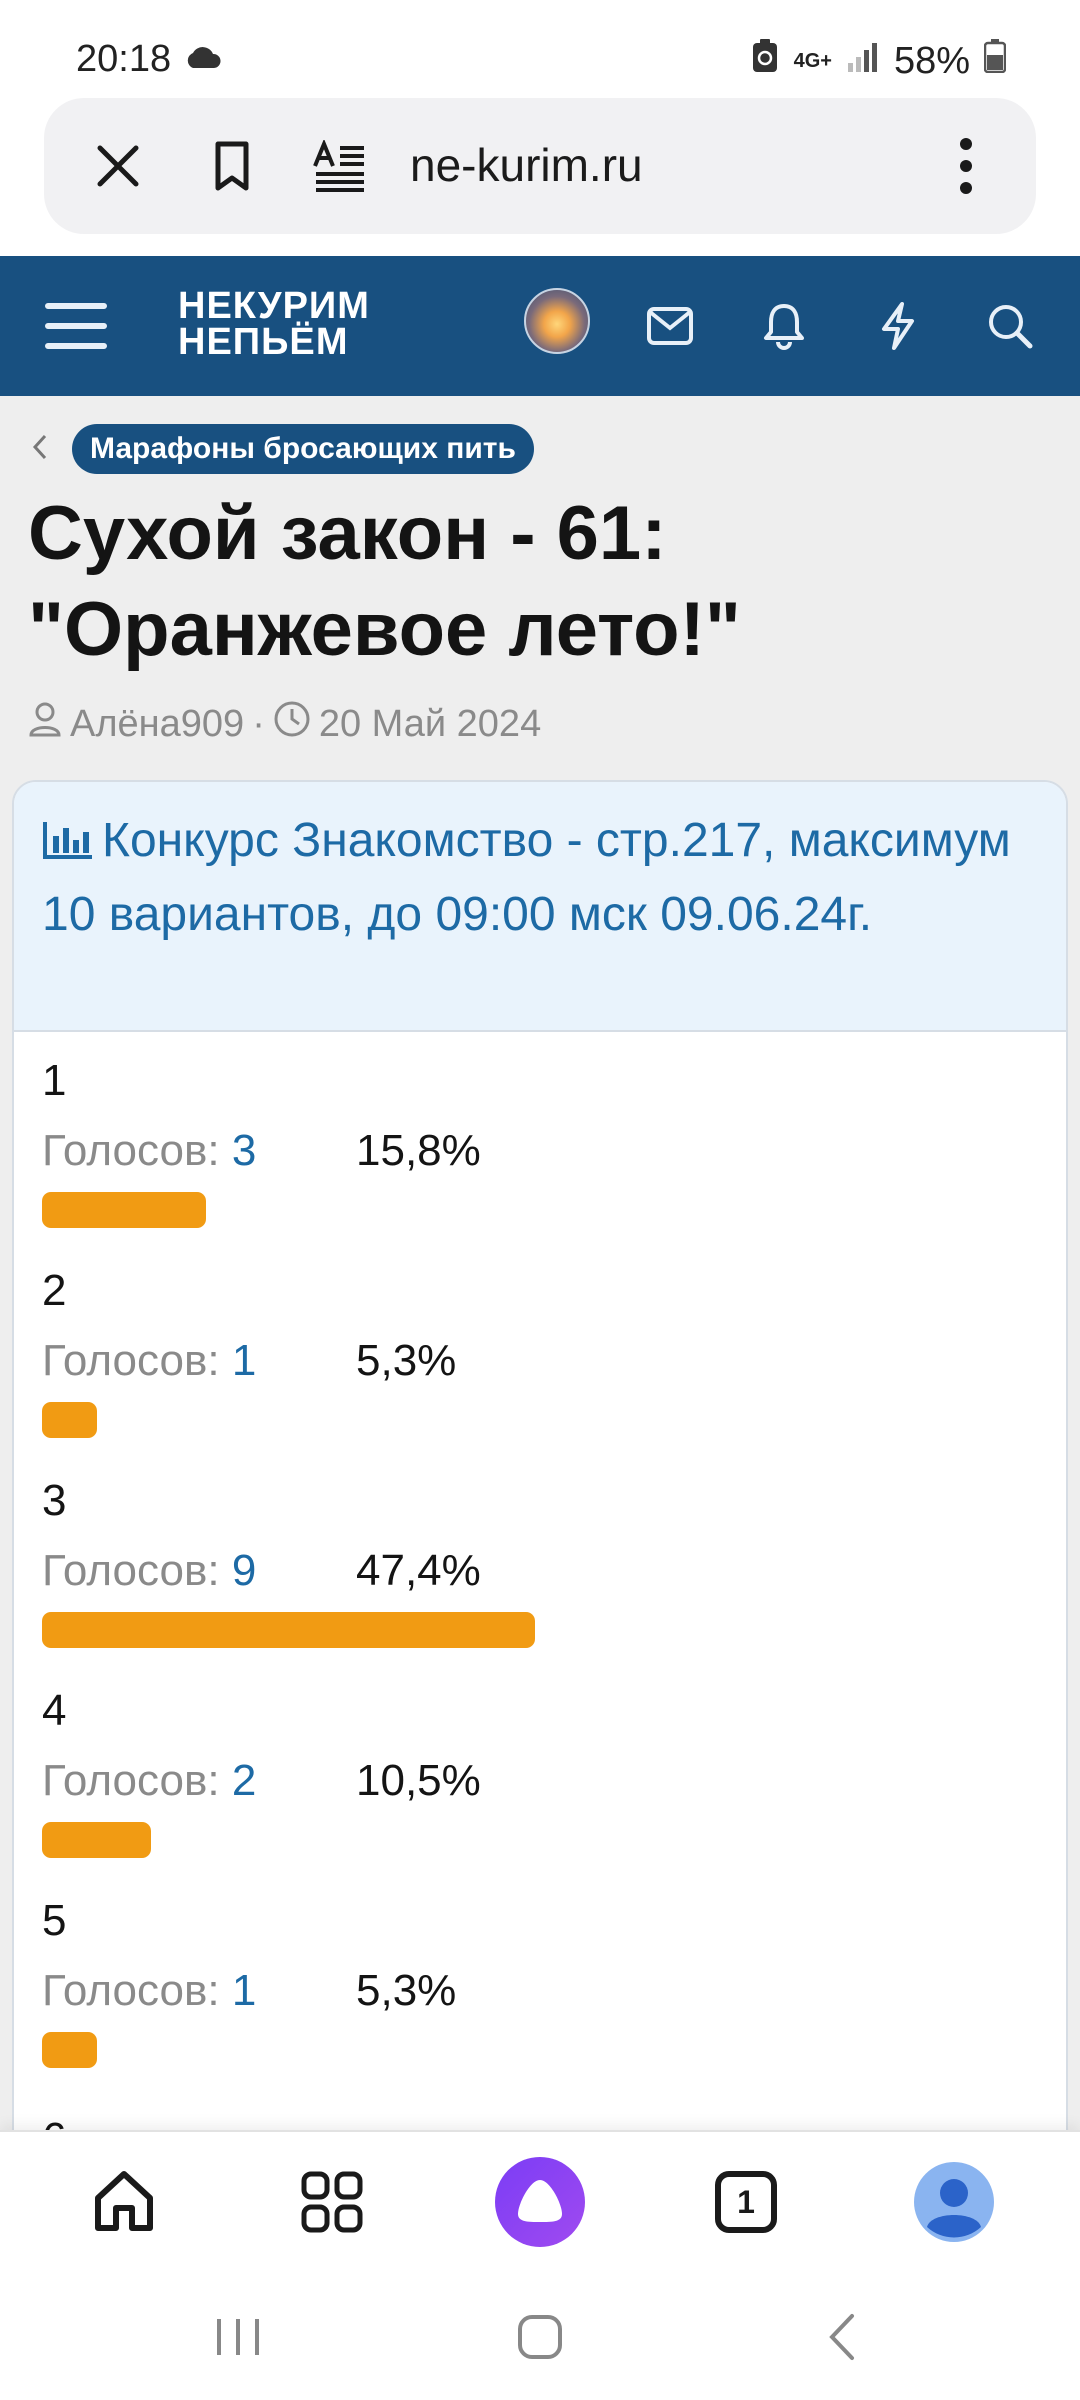  Describe the element at coordinates (931, 60) in the screenshot. I see `battery-level: 58%` at that location.